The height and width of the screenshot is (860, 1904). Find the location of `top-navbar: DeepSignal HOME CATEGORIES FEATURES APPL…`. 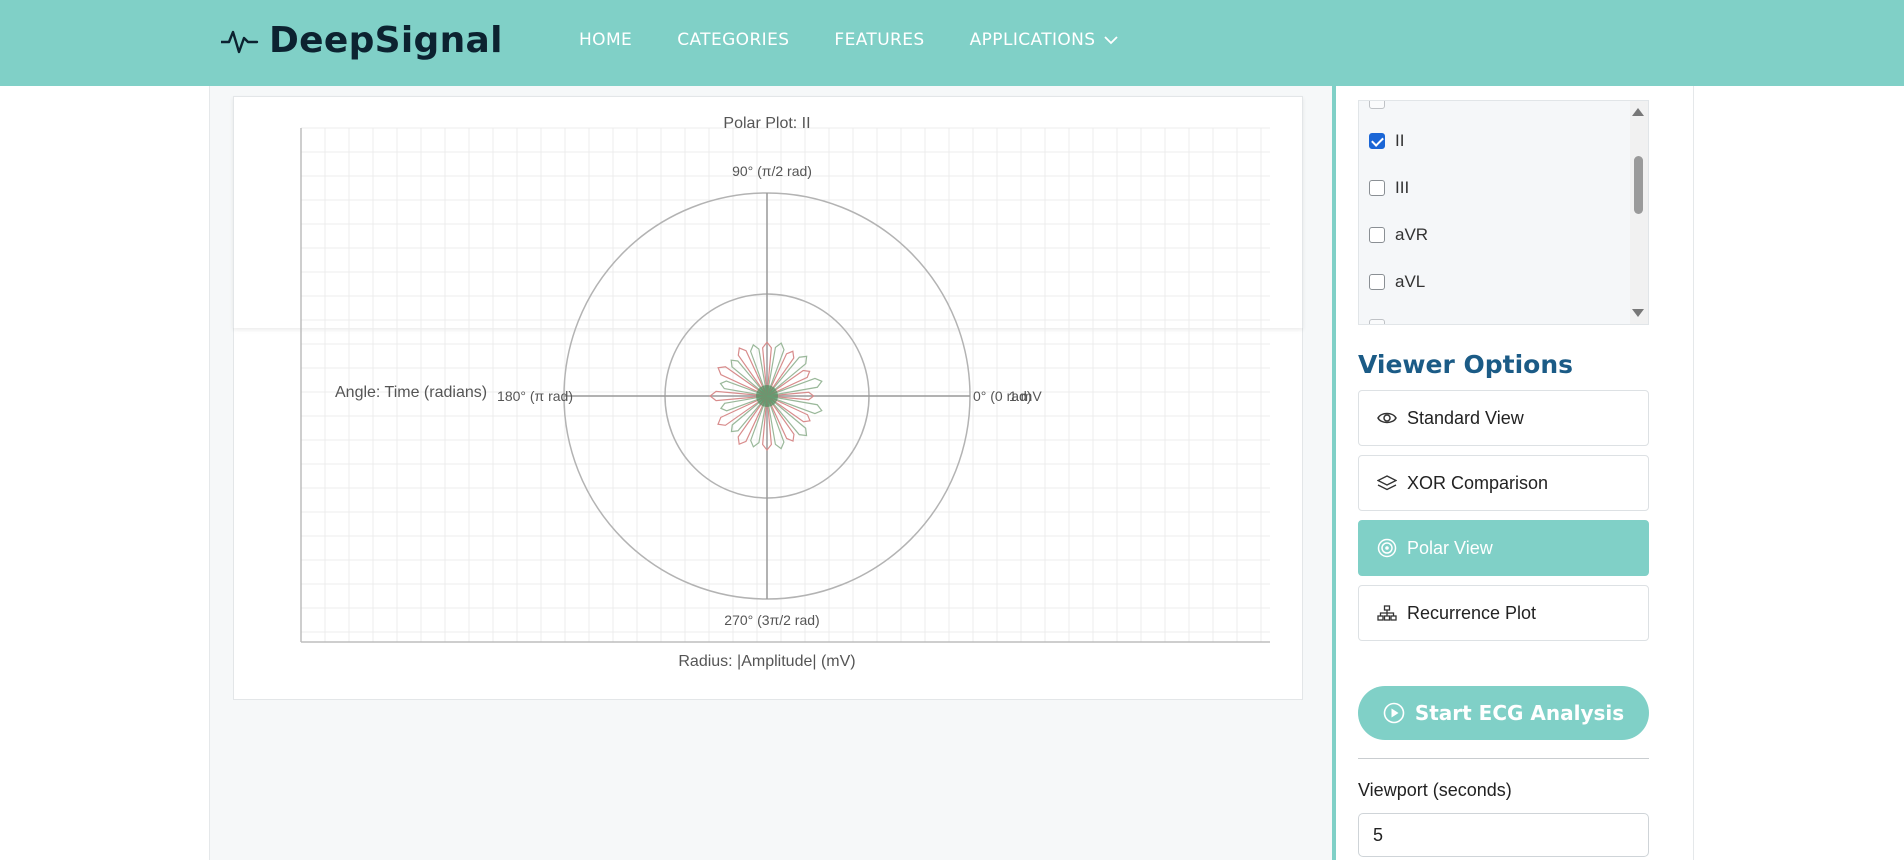

top-navbar: DeepSignal HOME CATEGORIES FEATURES APPL… is located at coordinates (952, 43).